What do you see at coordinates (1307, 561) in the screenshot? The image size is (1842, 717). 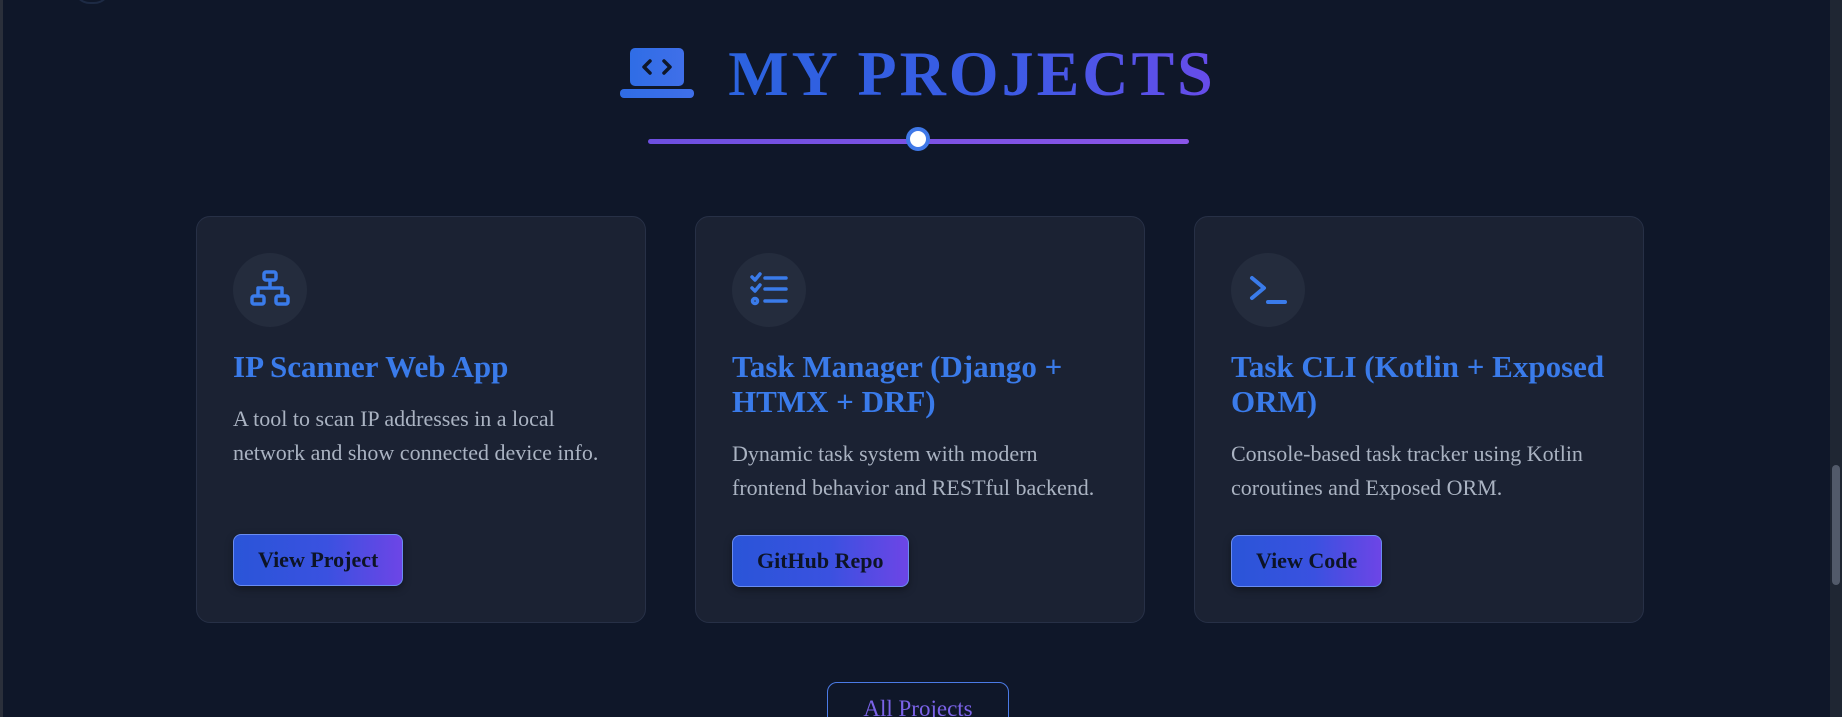 I see `view-code-button: View Code` at bounding box center [1307, 561].